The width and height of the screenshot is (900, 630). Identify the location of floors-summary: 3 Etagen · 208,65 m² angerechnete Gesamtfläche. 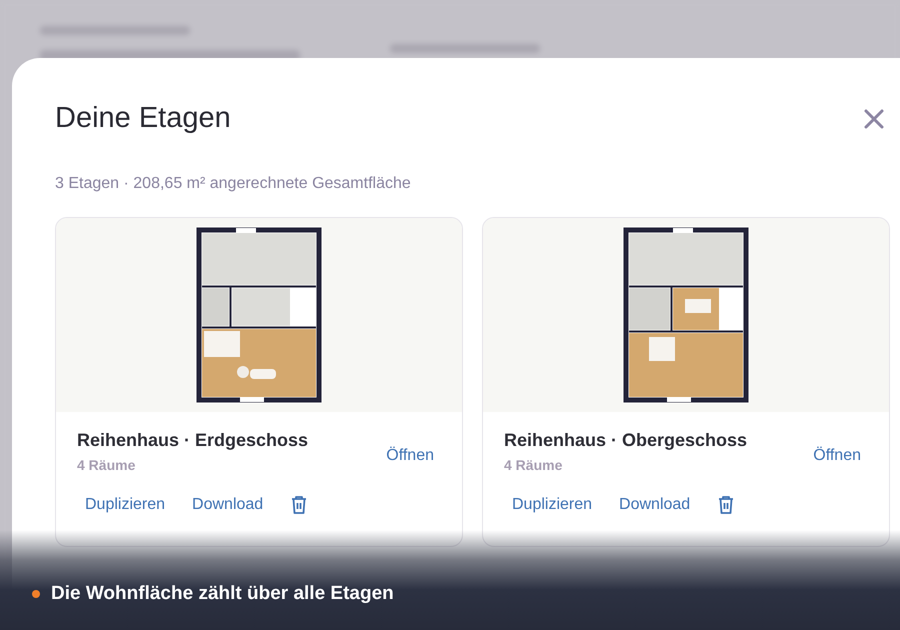
(233, 184).